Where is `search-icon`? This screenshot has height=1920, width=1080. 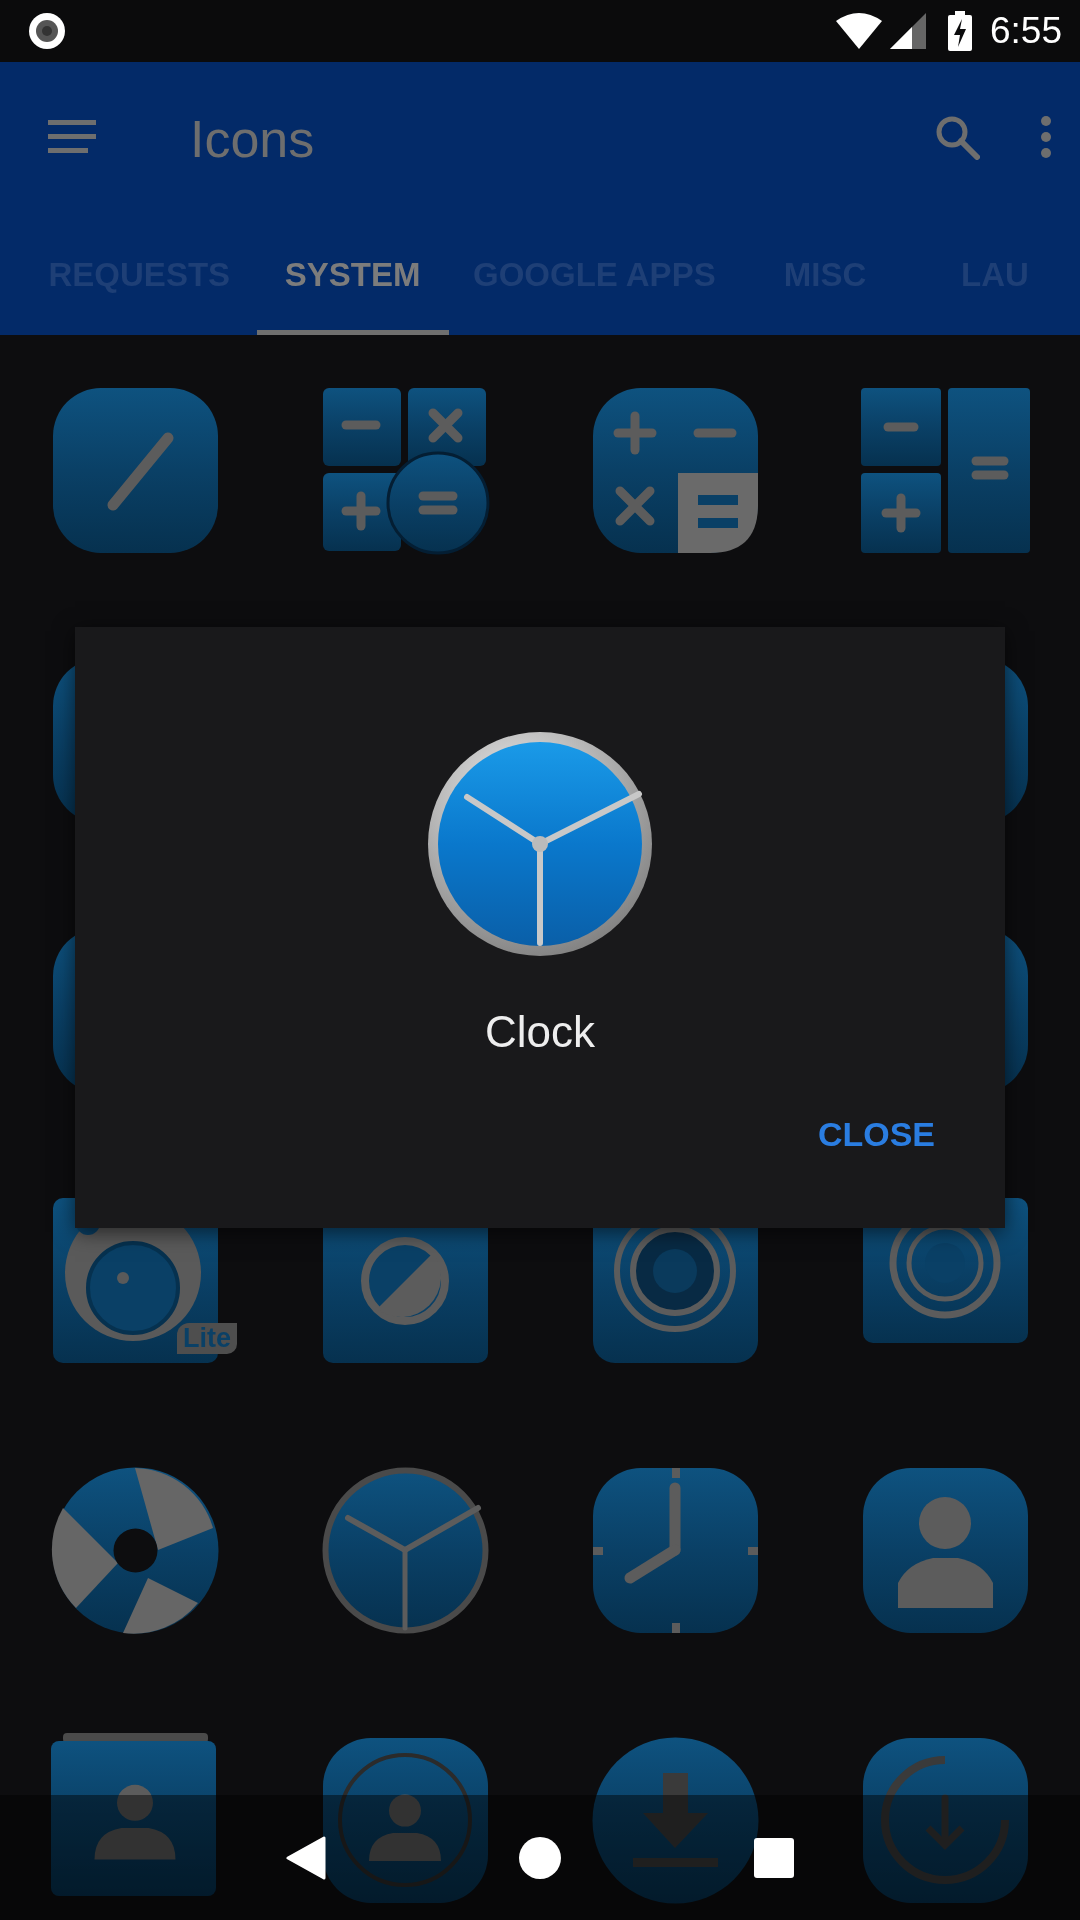
search-icon is located at coordinates (957, 138).